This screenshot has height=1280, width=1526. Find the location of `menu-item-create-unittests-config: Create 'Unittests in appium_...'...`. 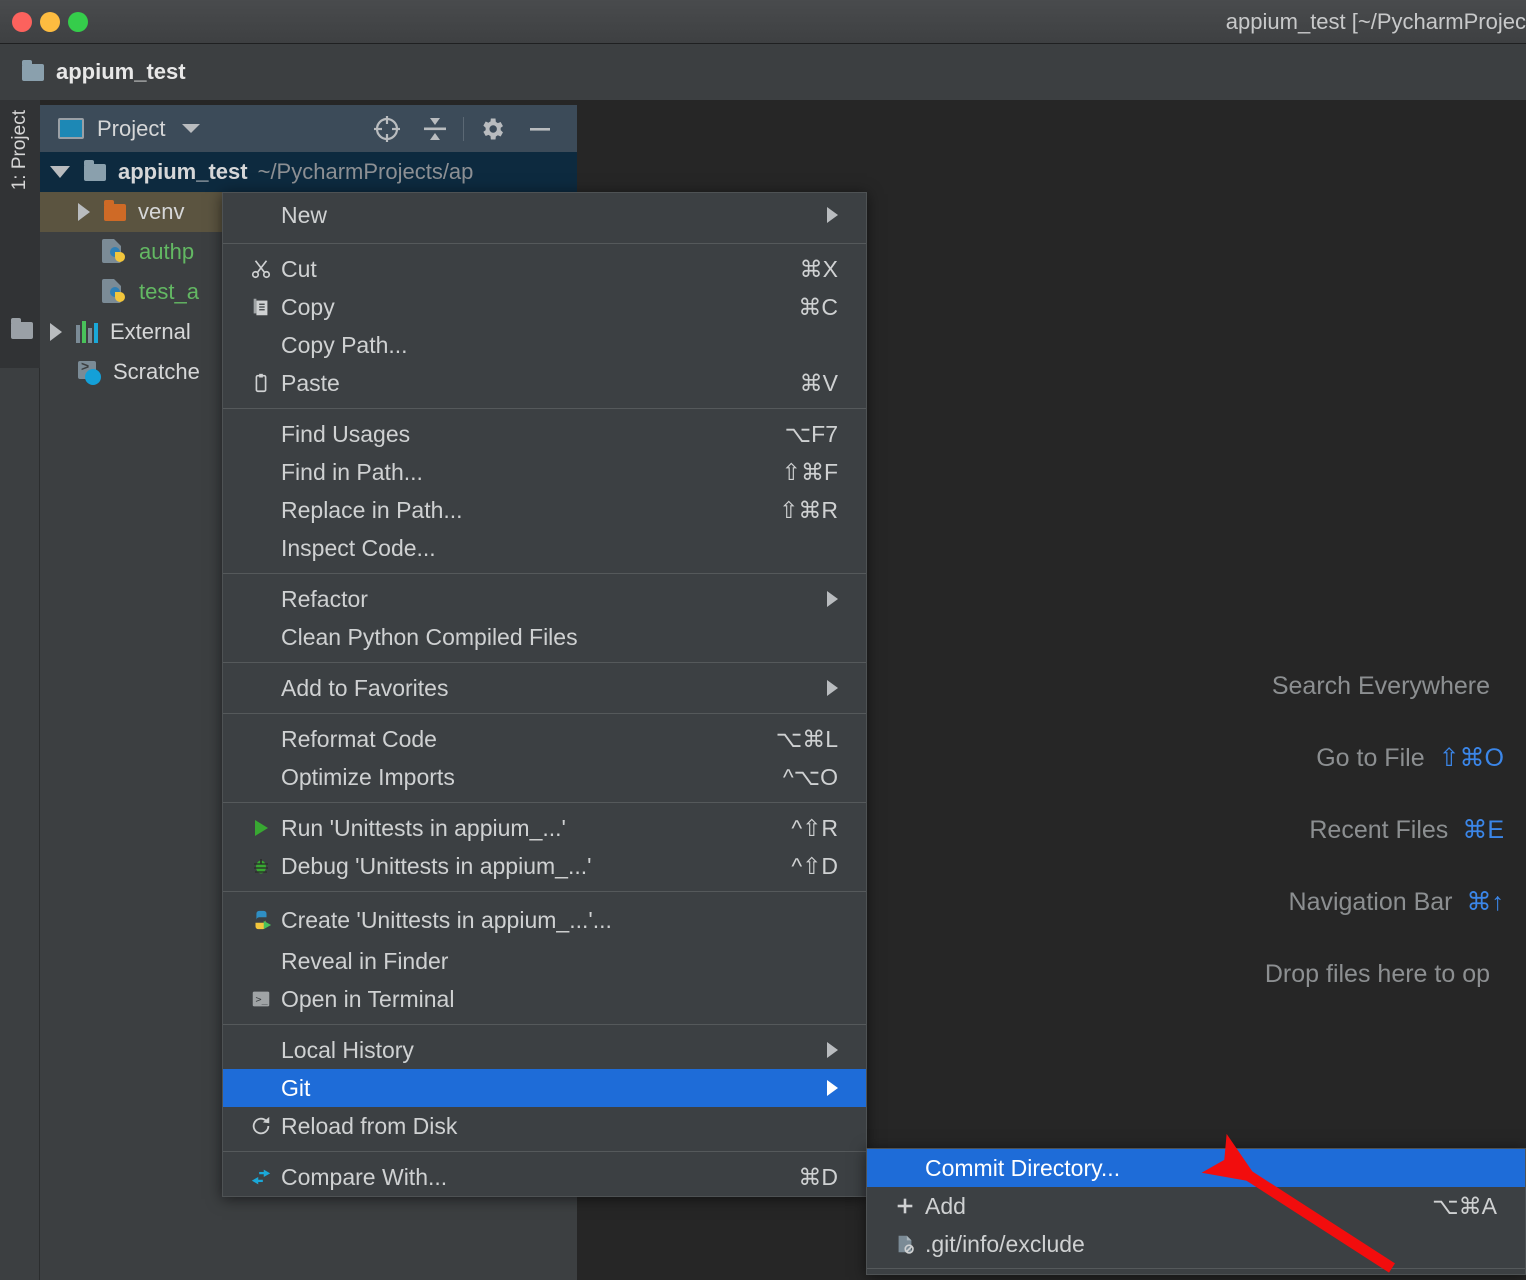

menu-item-create-unittests-config: Create 'Unittests in appium_...'... is located at coordinates (544, 920).